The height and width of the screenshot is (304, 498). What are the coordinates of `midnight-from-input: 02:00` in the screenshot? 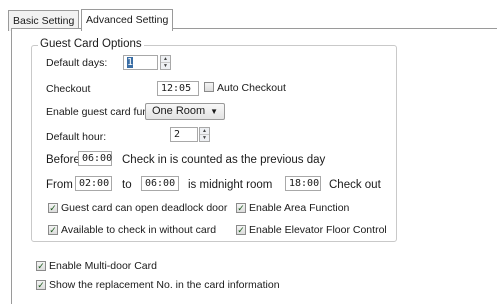 It's located at (93, 183).